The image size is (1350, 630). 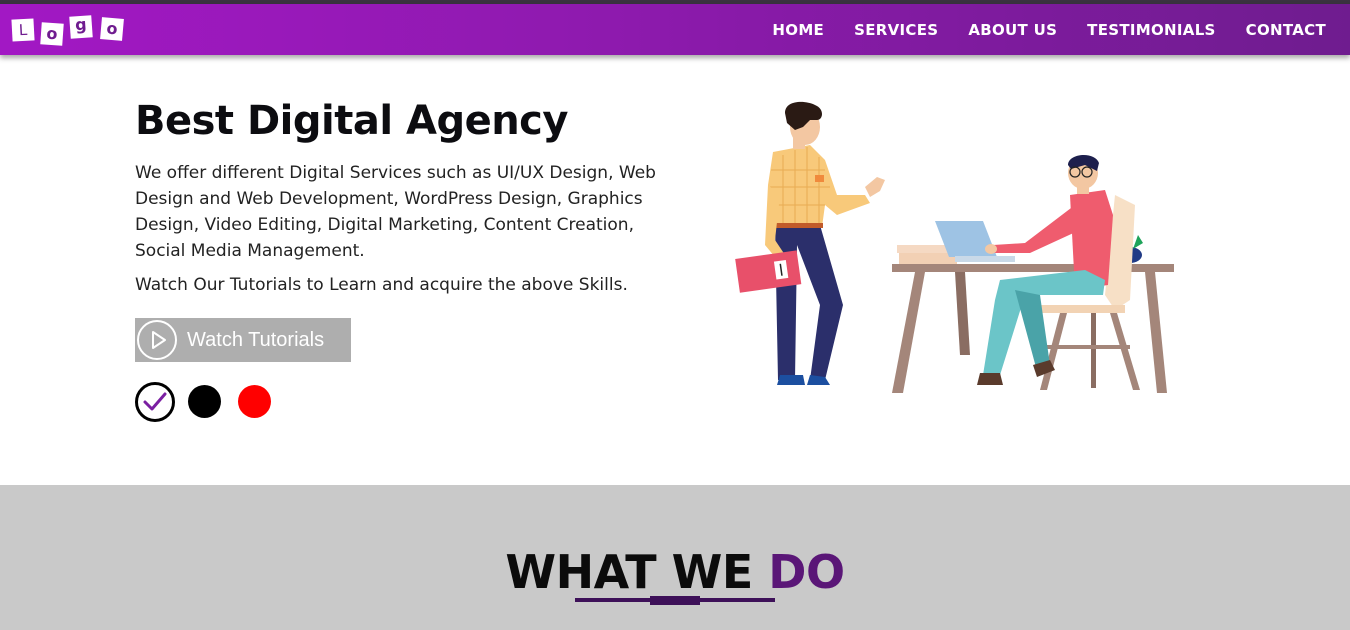 What do you see at coordinates (351, 121) in the screenshot?
I see `hero-title: Best Digital Agency` at bounding box center [351, 121].